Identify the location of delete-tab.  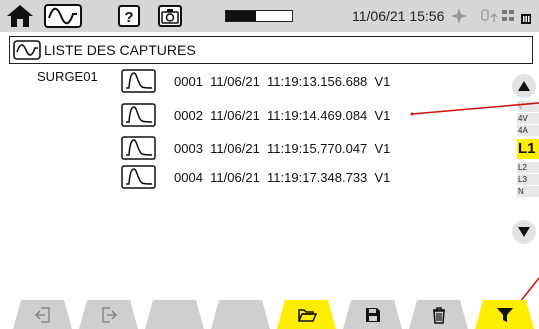
(438, 314).